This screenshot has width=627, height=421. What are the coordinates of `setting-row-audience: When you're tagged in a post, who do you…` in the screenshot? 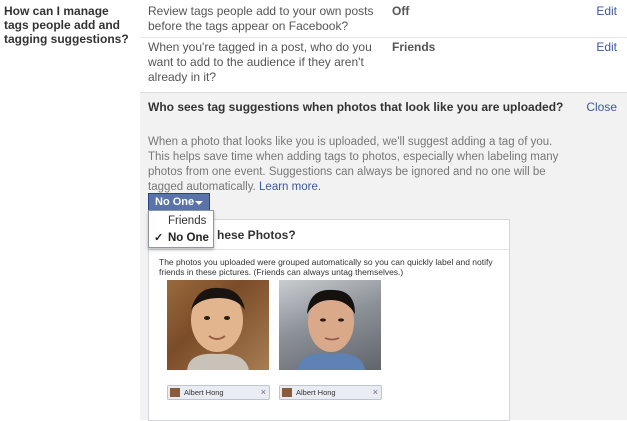 It's located at (383, 66).